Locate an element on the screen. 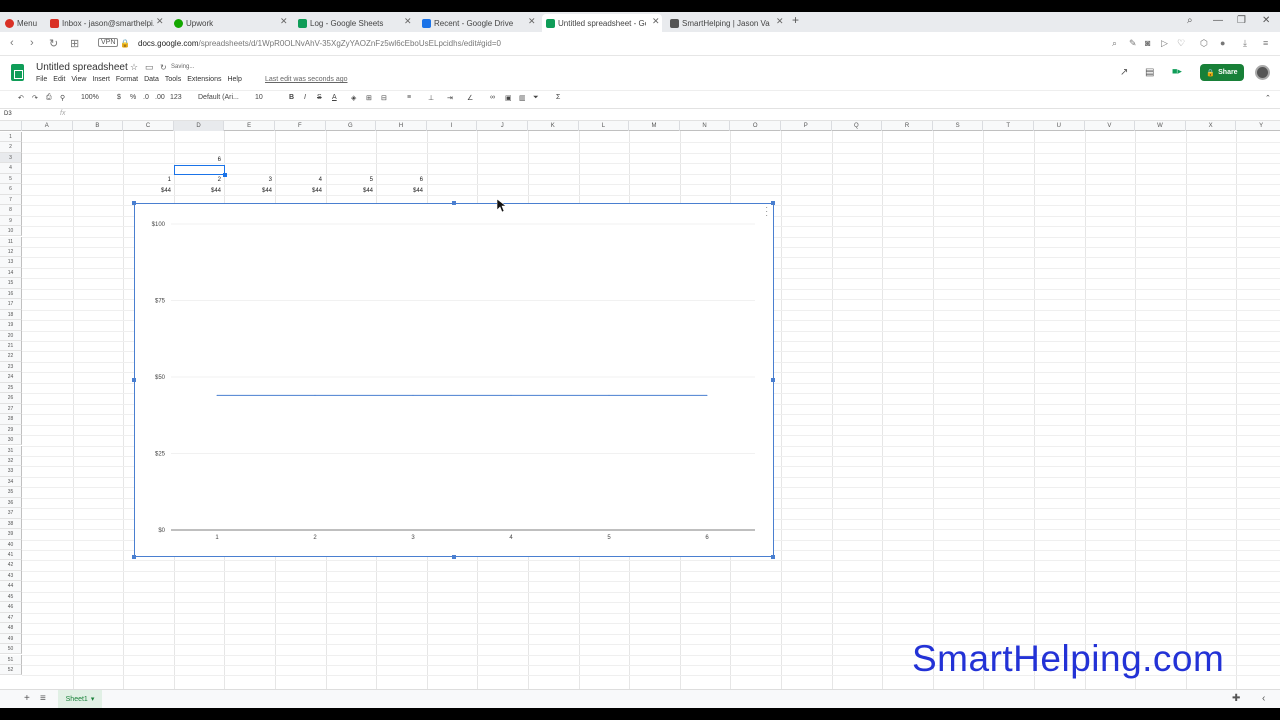  row-header-48: 48 is located at coordinates (11, 628).